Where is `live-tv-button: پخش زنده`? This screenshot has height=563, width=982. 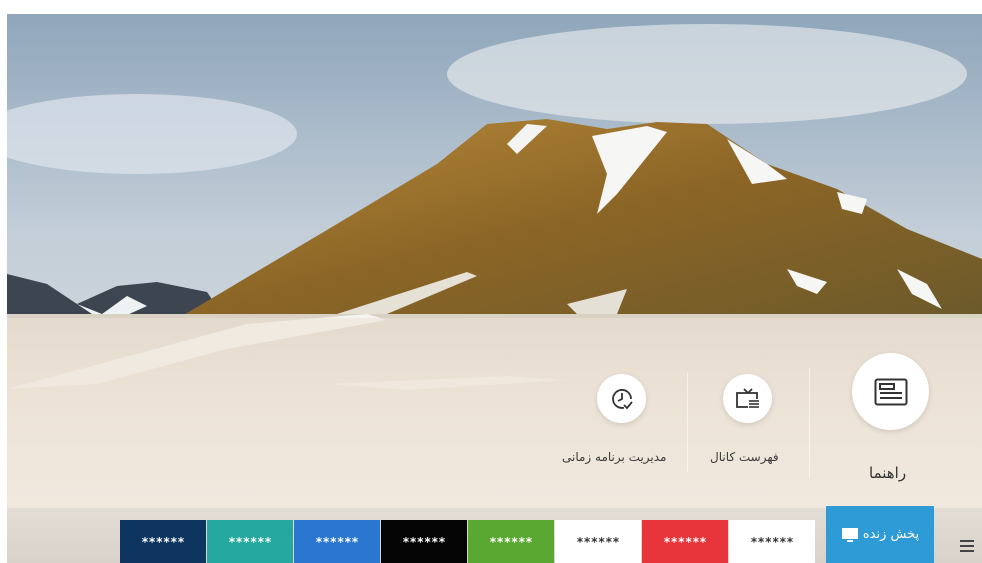 live-tv-button: پخش زنده is located at coordinates (880, 534).